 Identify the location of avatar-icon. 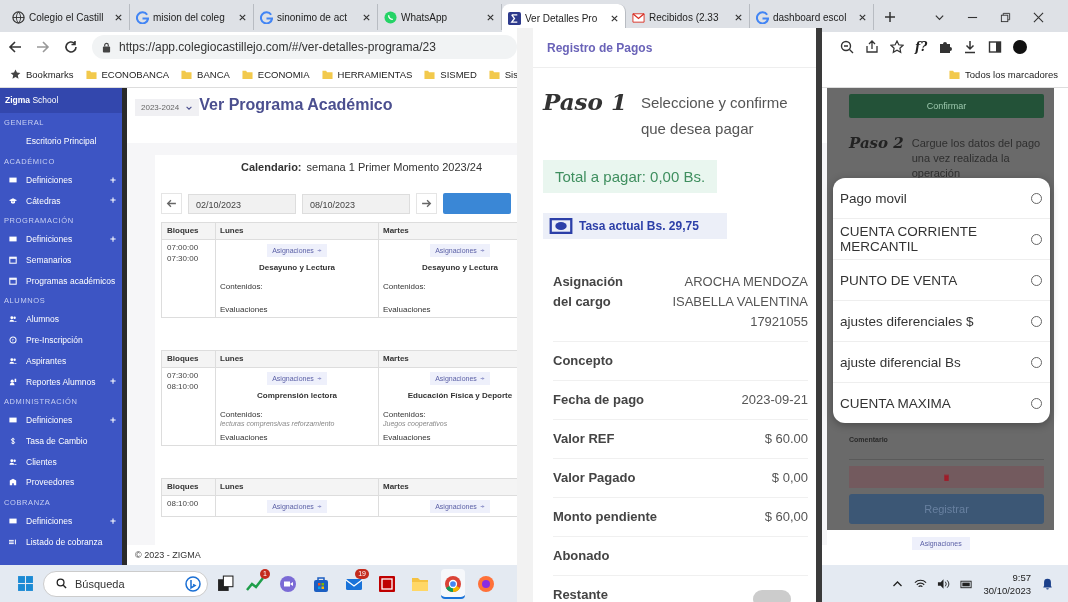
(1020, 47).